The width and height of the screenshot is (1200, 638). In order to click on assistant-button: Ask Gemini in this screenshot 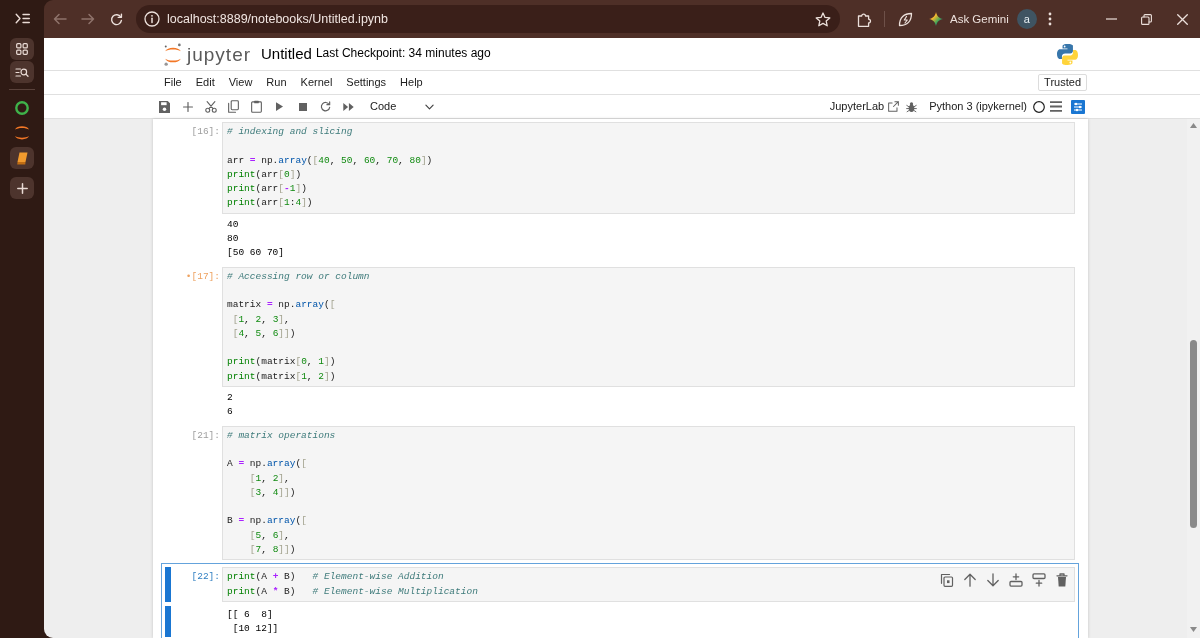, I will do `click(969, 19)`.